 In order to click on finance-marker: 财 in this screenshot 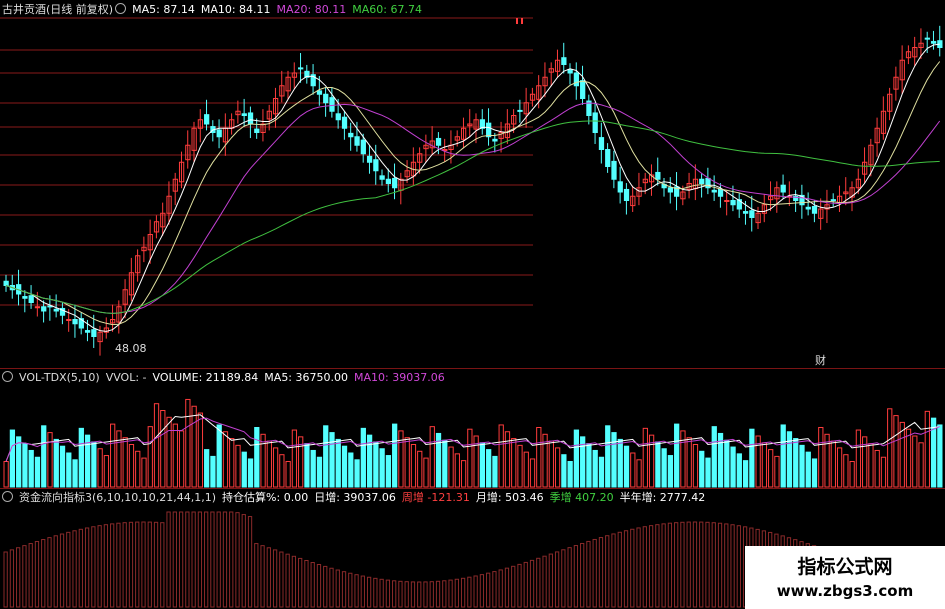, I will do `click(820, 360)`.